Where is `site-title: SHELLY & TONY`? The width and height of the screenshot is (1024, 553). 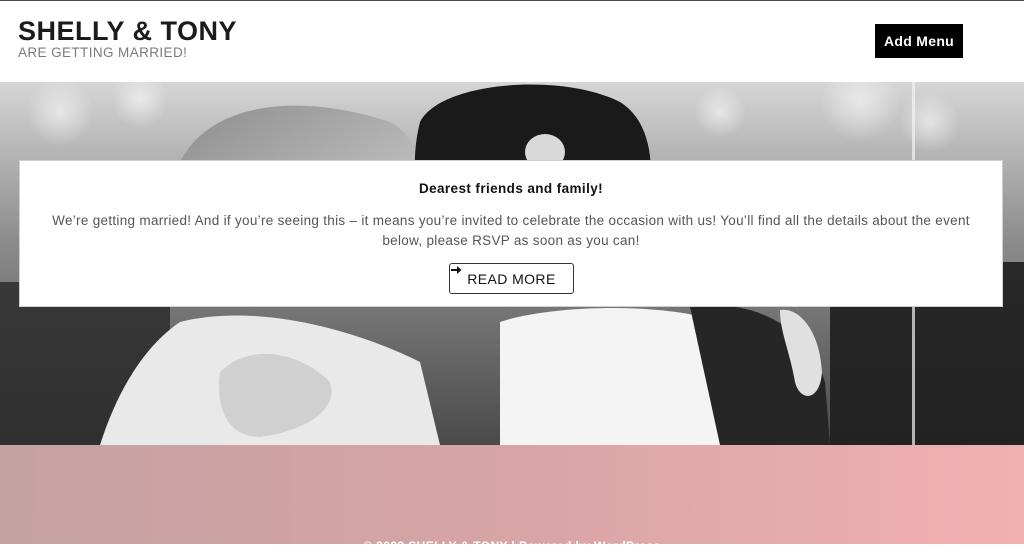 site-title: SHELLY & TONY is located at coordinates (127, 31).